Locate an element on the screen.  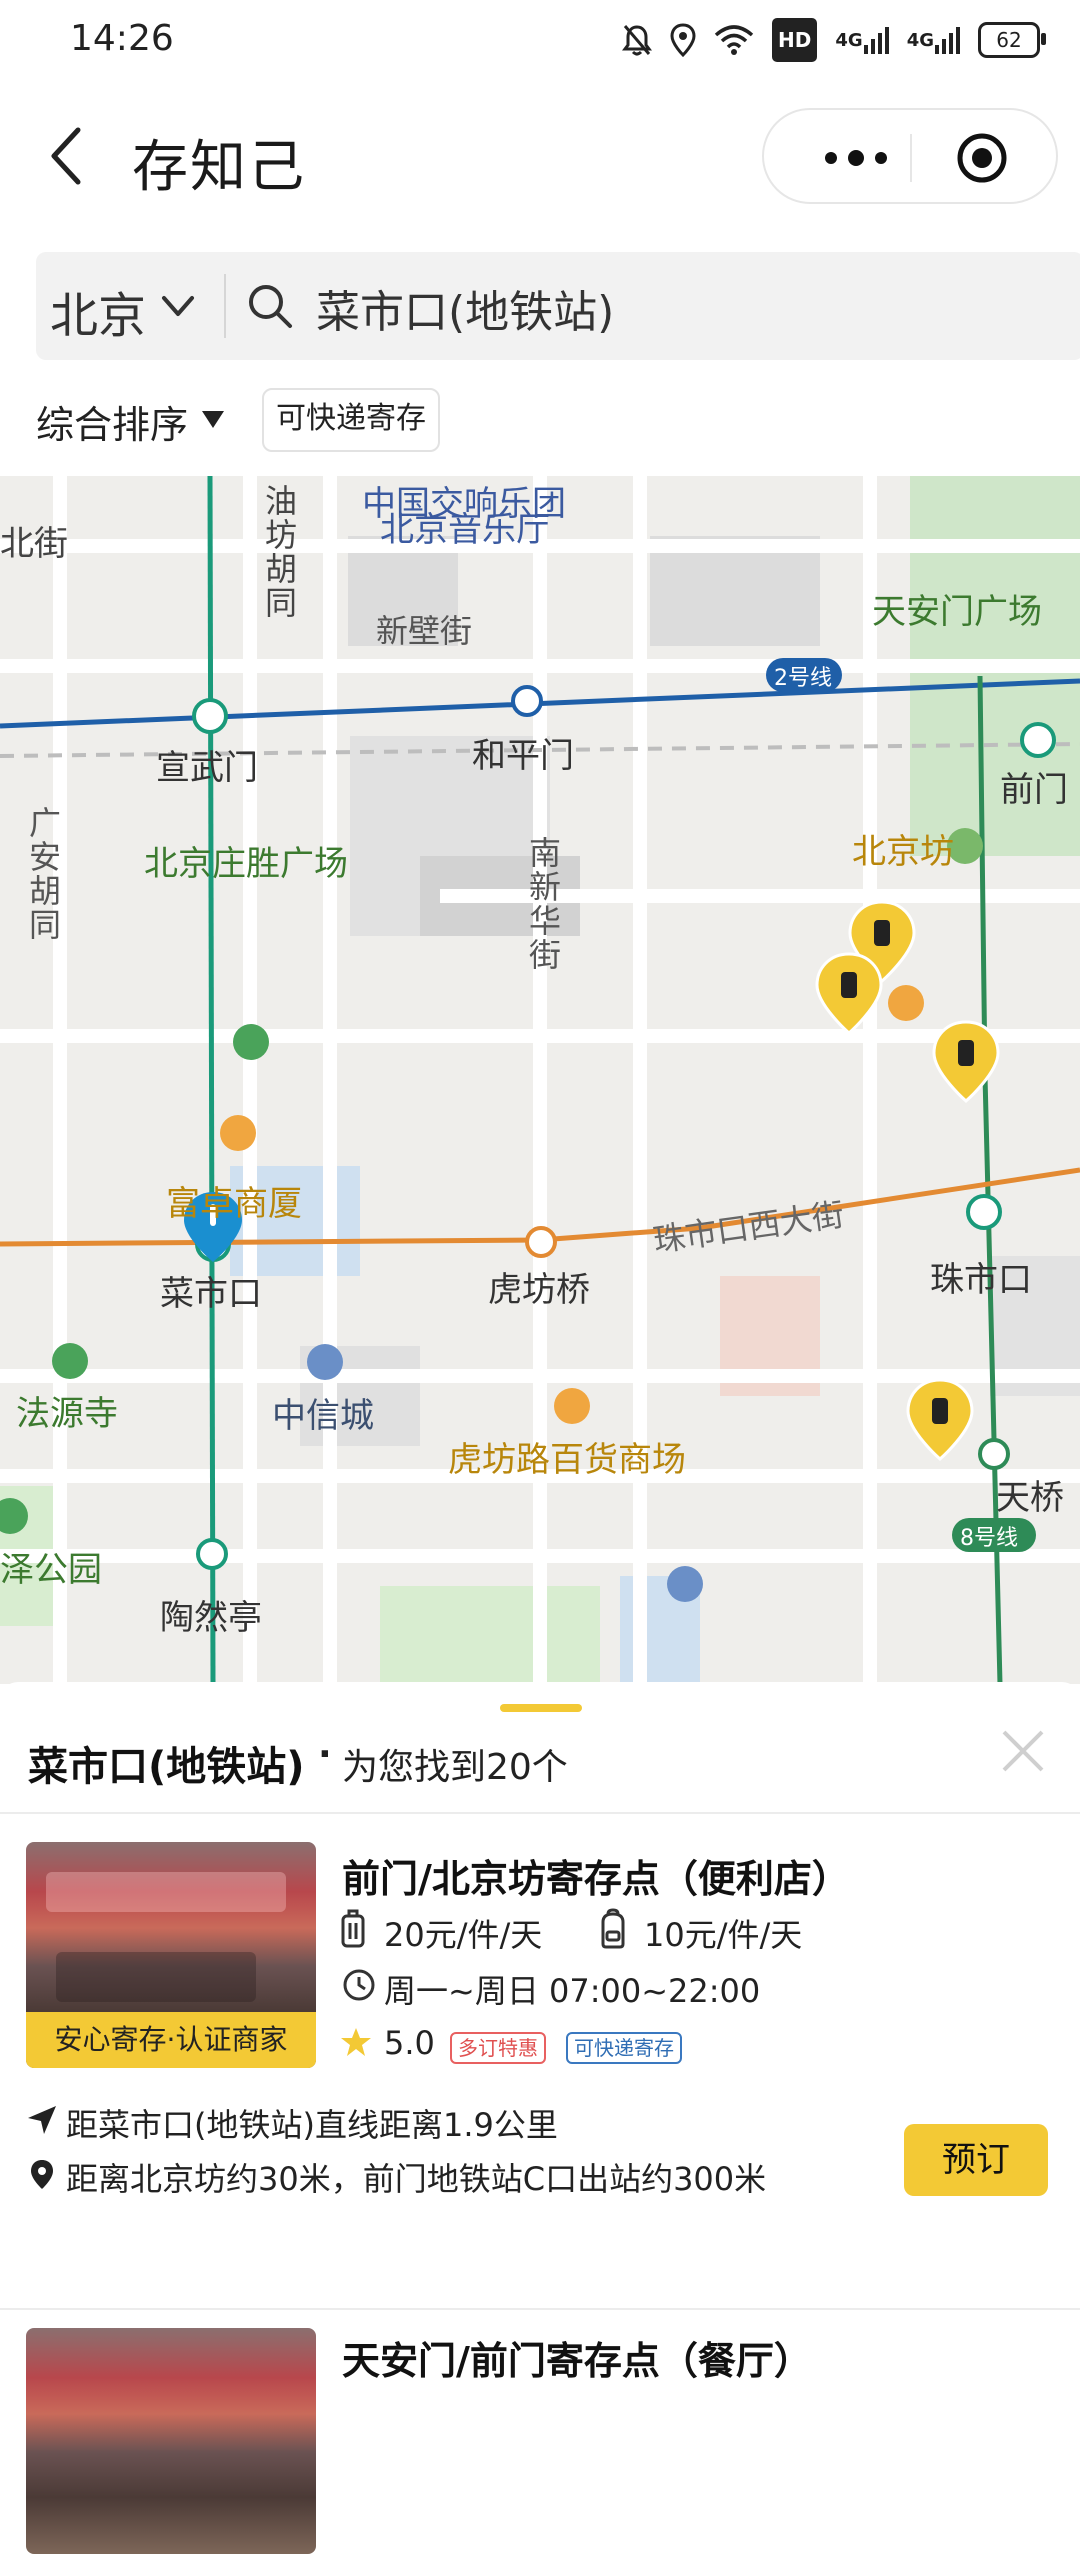
discount-tag: 多订特惠 is located at coordinates (498, 2048).